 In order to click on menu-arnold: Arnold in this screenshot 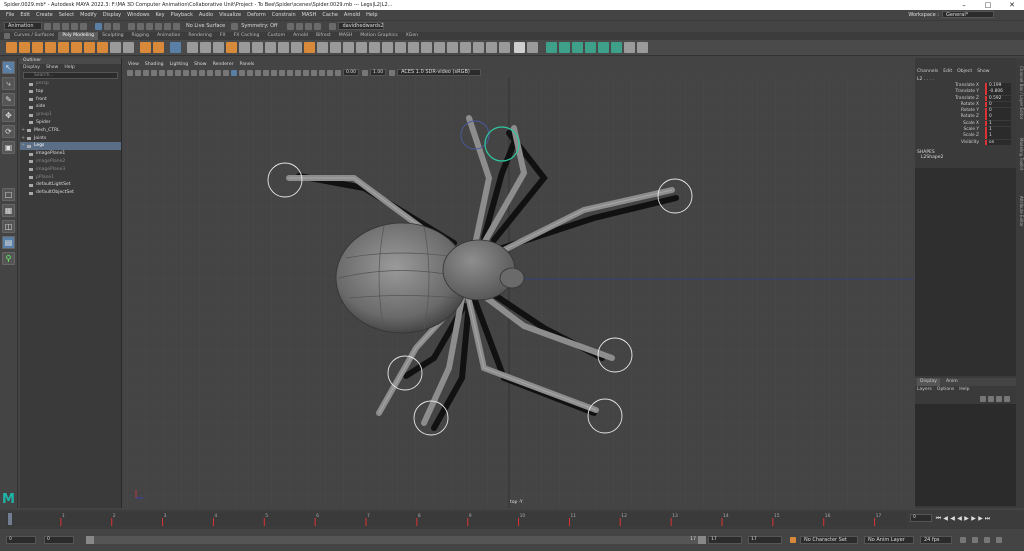, I will do `click(352, 15)`.